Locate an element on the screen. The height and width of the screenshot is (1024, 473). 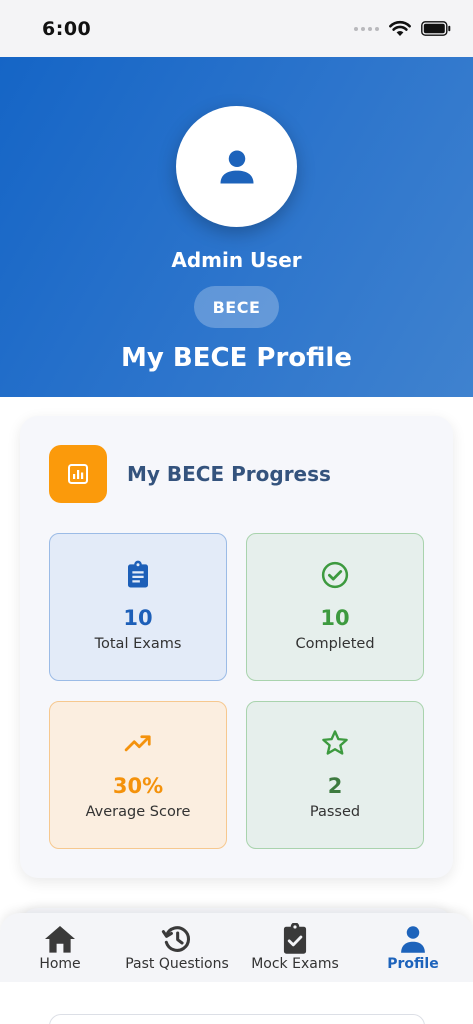
user-name: Admin User is located at coordinates (236, 260).